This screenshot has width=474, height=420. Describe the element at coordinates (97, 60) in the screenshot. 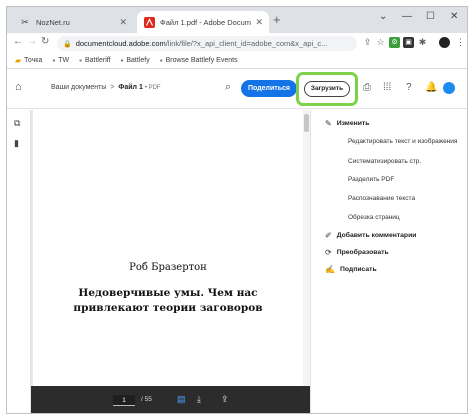

I see `bookmark-label: Battleriff` at that location.